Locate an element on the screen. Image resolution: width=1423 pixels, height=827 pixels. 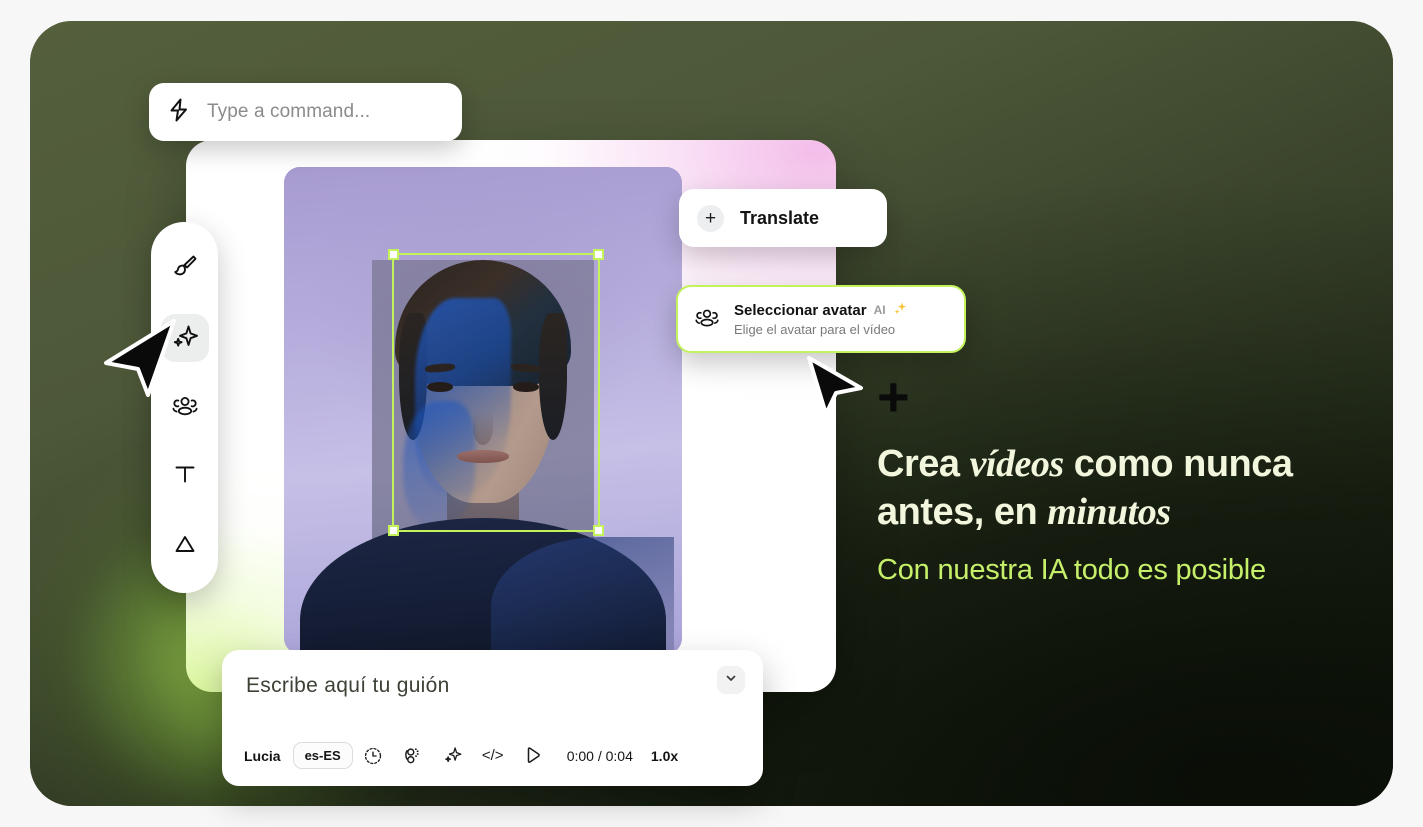
tool-button-text is located at coordinates (185, 477).